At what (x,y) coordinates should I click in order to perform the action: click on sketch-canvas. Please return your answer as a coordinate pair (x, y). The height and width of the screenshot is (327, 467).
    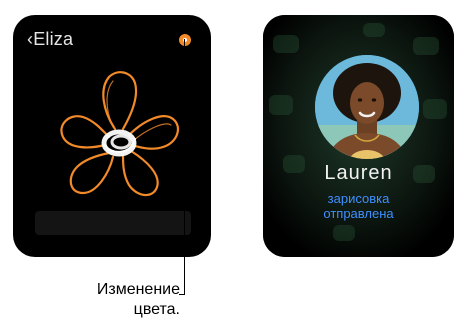
    Looking at the image, I should click on (116, 136).